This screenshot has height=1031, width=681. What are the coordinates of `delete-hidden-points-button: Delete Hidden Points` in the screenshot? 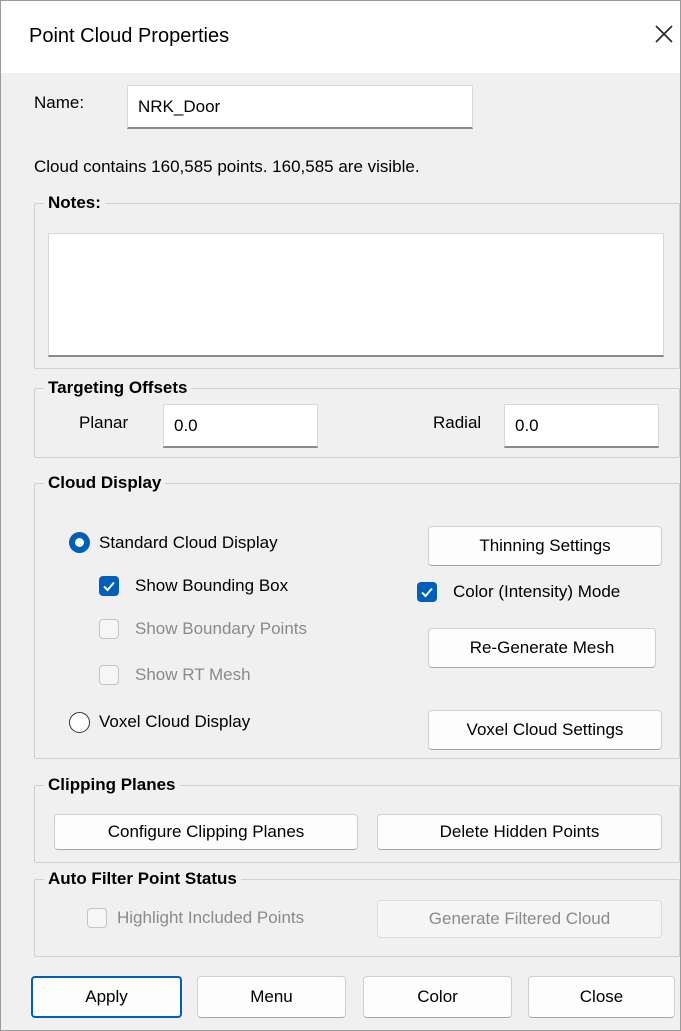 It's located at (519, 832).